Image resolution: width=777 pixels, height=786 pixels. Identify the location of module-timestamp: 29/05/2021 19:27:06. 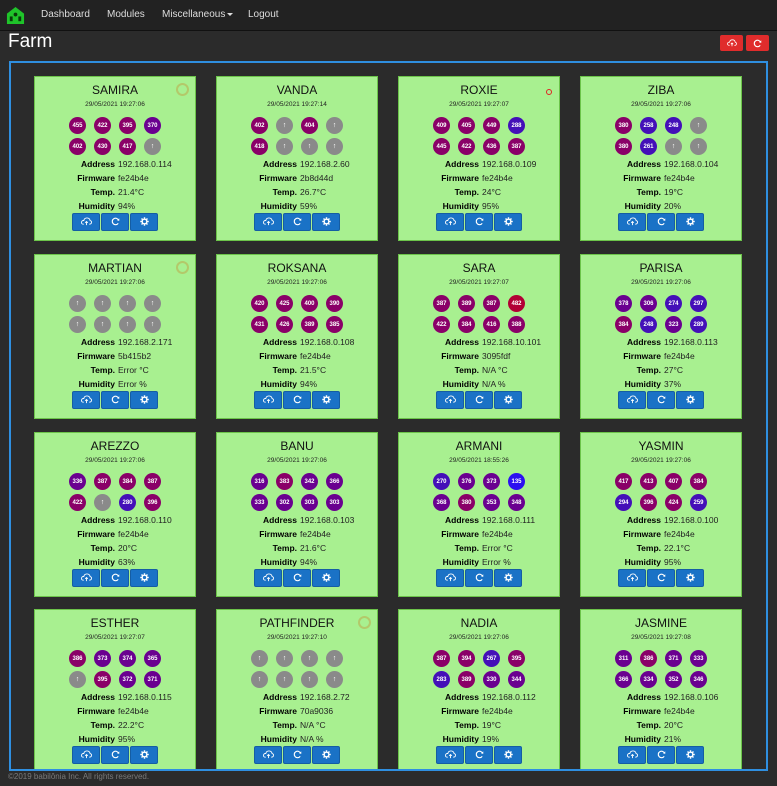
(115, 460).